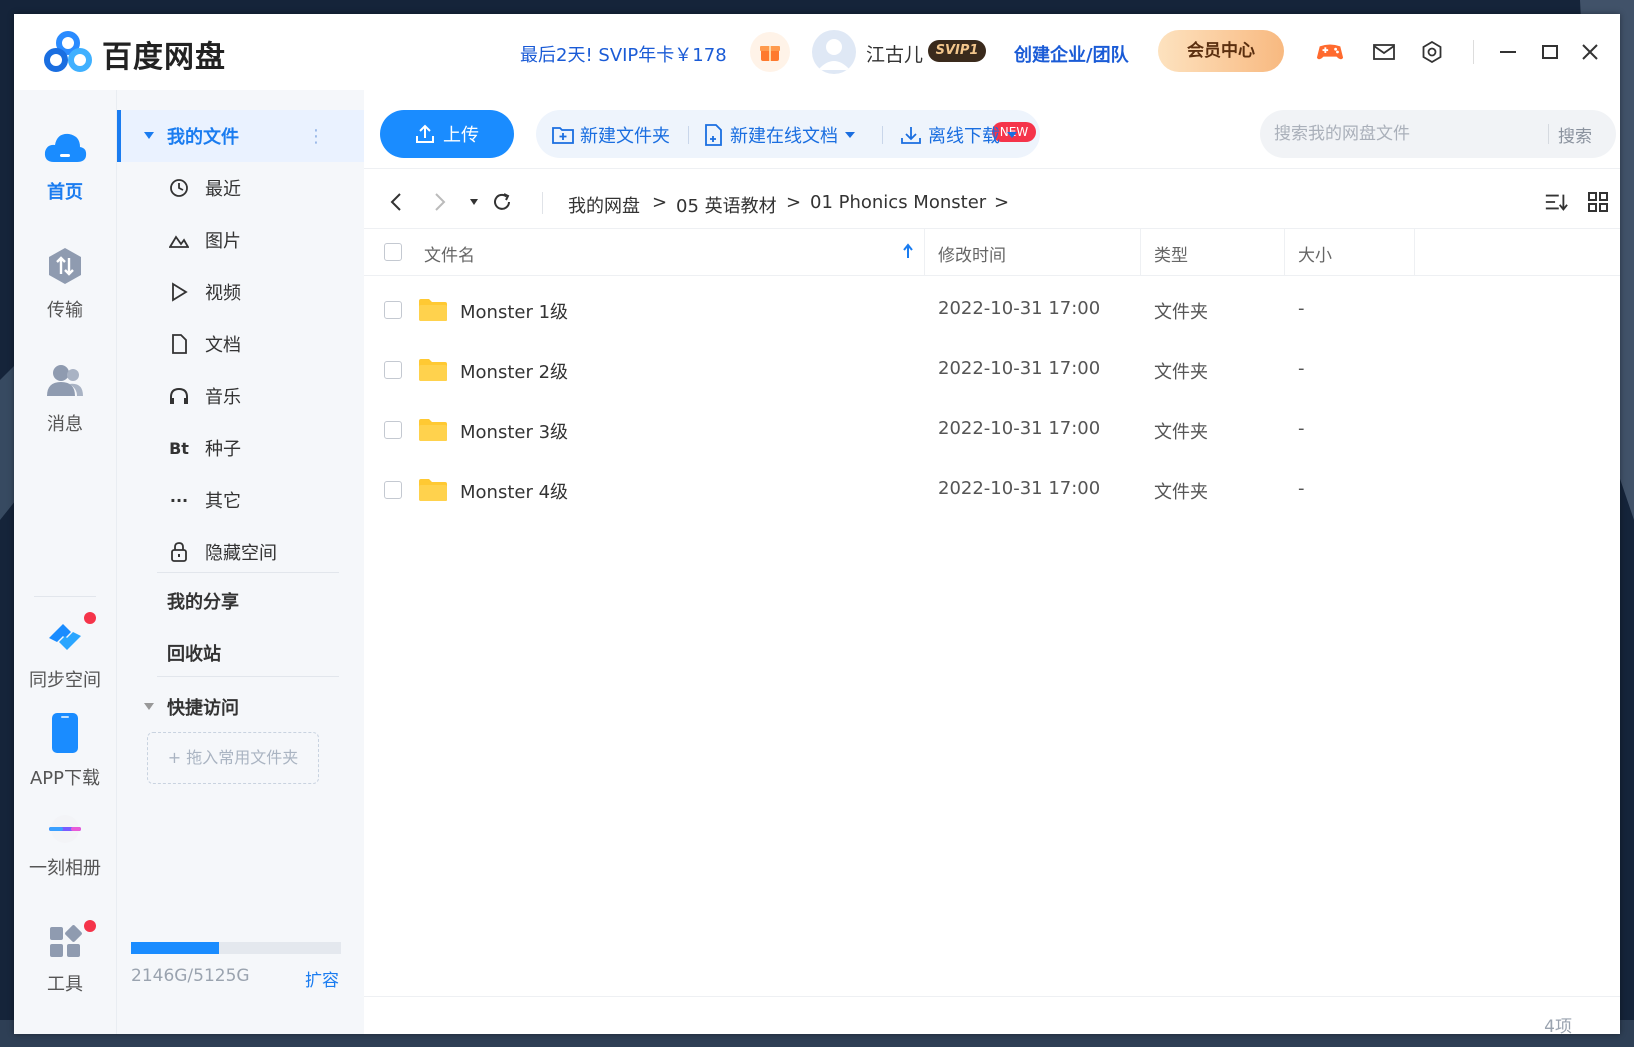  I want to click on gift-button, so click(770, 52).